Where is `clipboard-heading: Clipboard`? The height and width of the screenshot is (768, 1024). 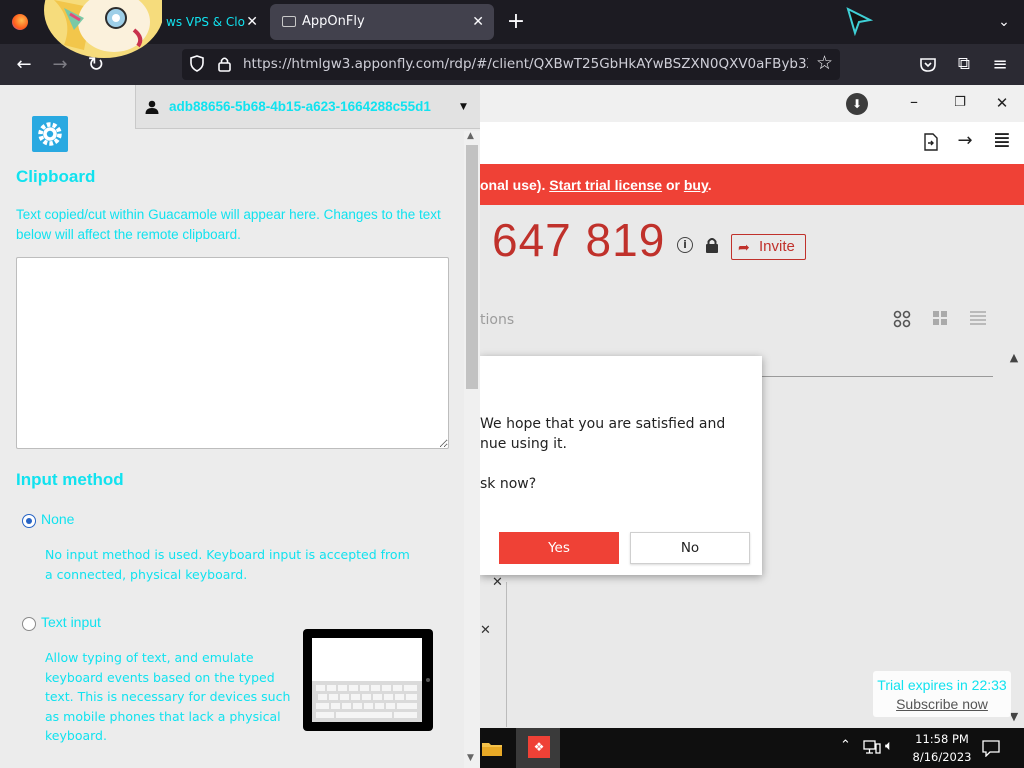
clipboard-heading: Clipboard is located at coordinates (56, 176).